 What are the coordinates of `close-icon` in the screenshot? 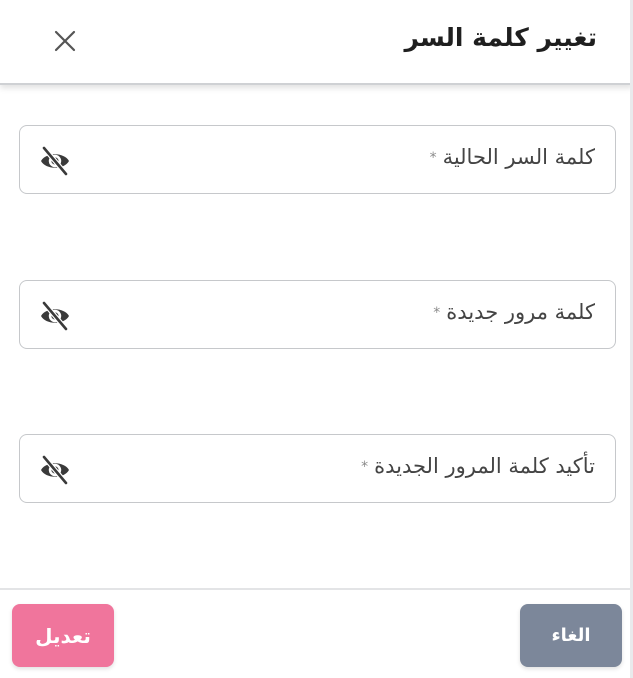 It's located at (65, 41).